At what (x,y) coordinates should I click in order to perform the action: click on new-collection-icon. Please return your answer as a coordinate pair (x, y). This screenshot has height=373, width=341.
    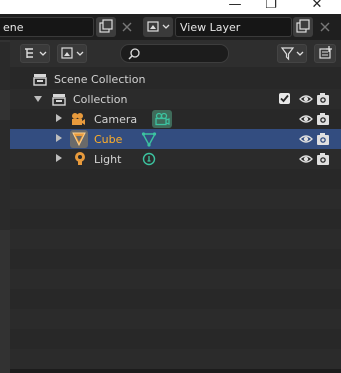
    Looking at the image, I should click on (325, 52).